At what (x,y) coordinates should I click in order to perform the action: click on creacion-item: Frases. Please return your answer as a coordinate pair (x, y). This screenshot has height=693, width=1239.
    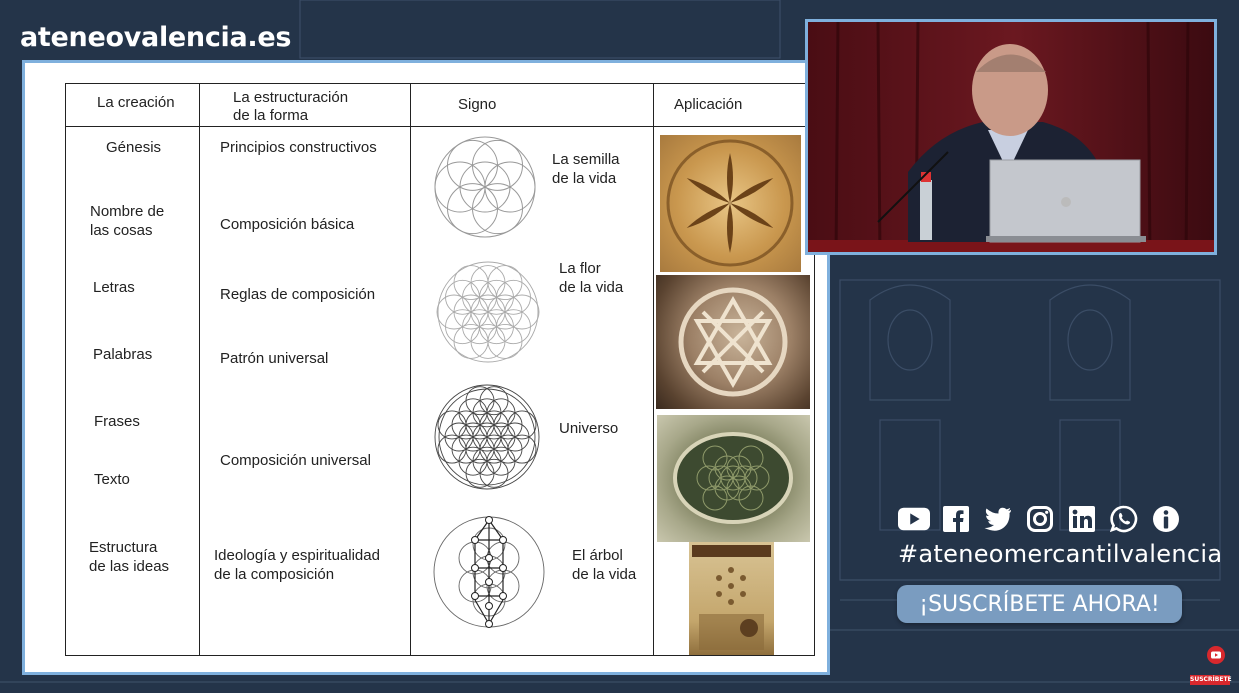
    Looking at the image, I should click on (117, 421).